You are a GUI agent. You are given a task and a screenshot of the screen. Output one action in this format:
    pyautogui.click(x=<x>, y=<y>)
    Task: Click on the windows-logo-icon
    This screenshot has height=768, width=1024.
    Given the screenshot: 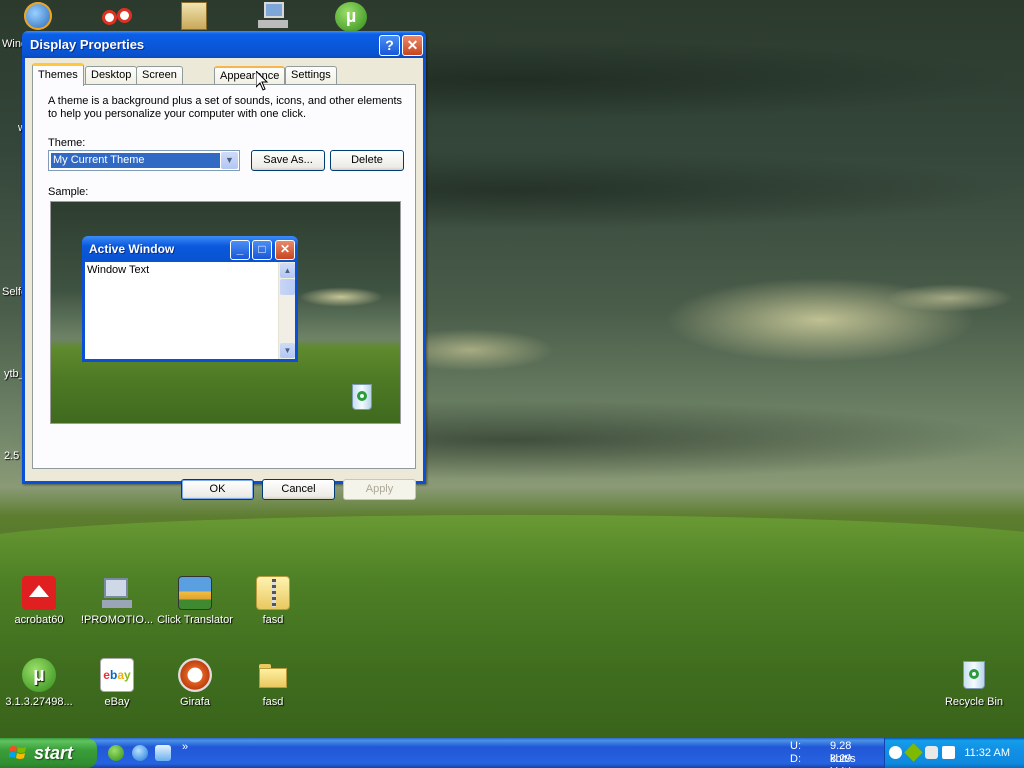 What is the action you would take?
    pyautogui.click(x=17, y=752)
    